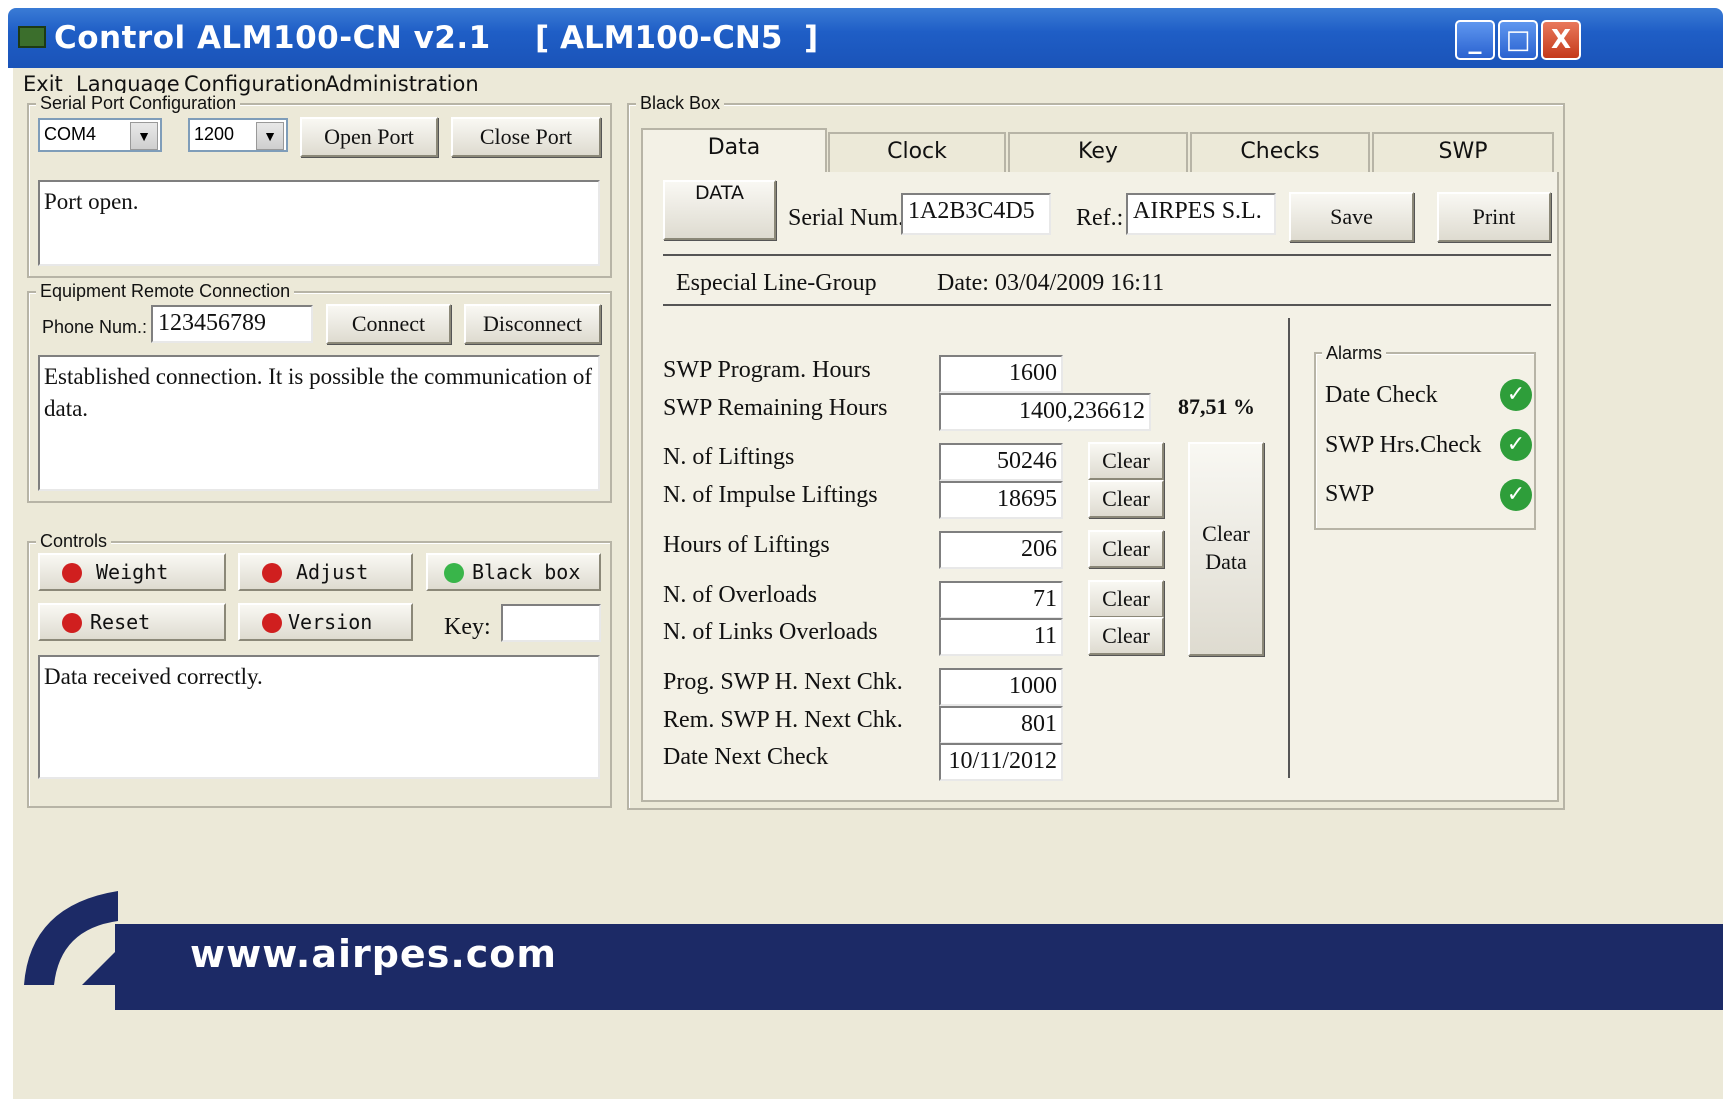 This screenshot has width=1723, height=1099. Describe the element at coordinates (1126, 599) in the screenshot. I see `clear-overloads-button: Clear` at that location.